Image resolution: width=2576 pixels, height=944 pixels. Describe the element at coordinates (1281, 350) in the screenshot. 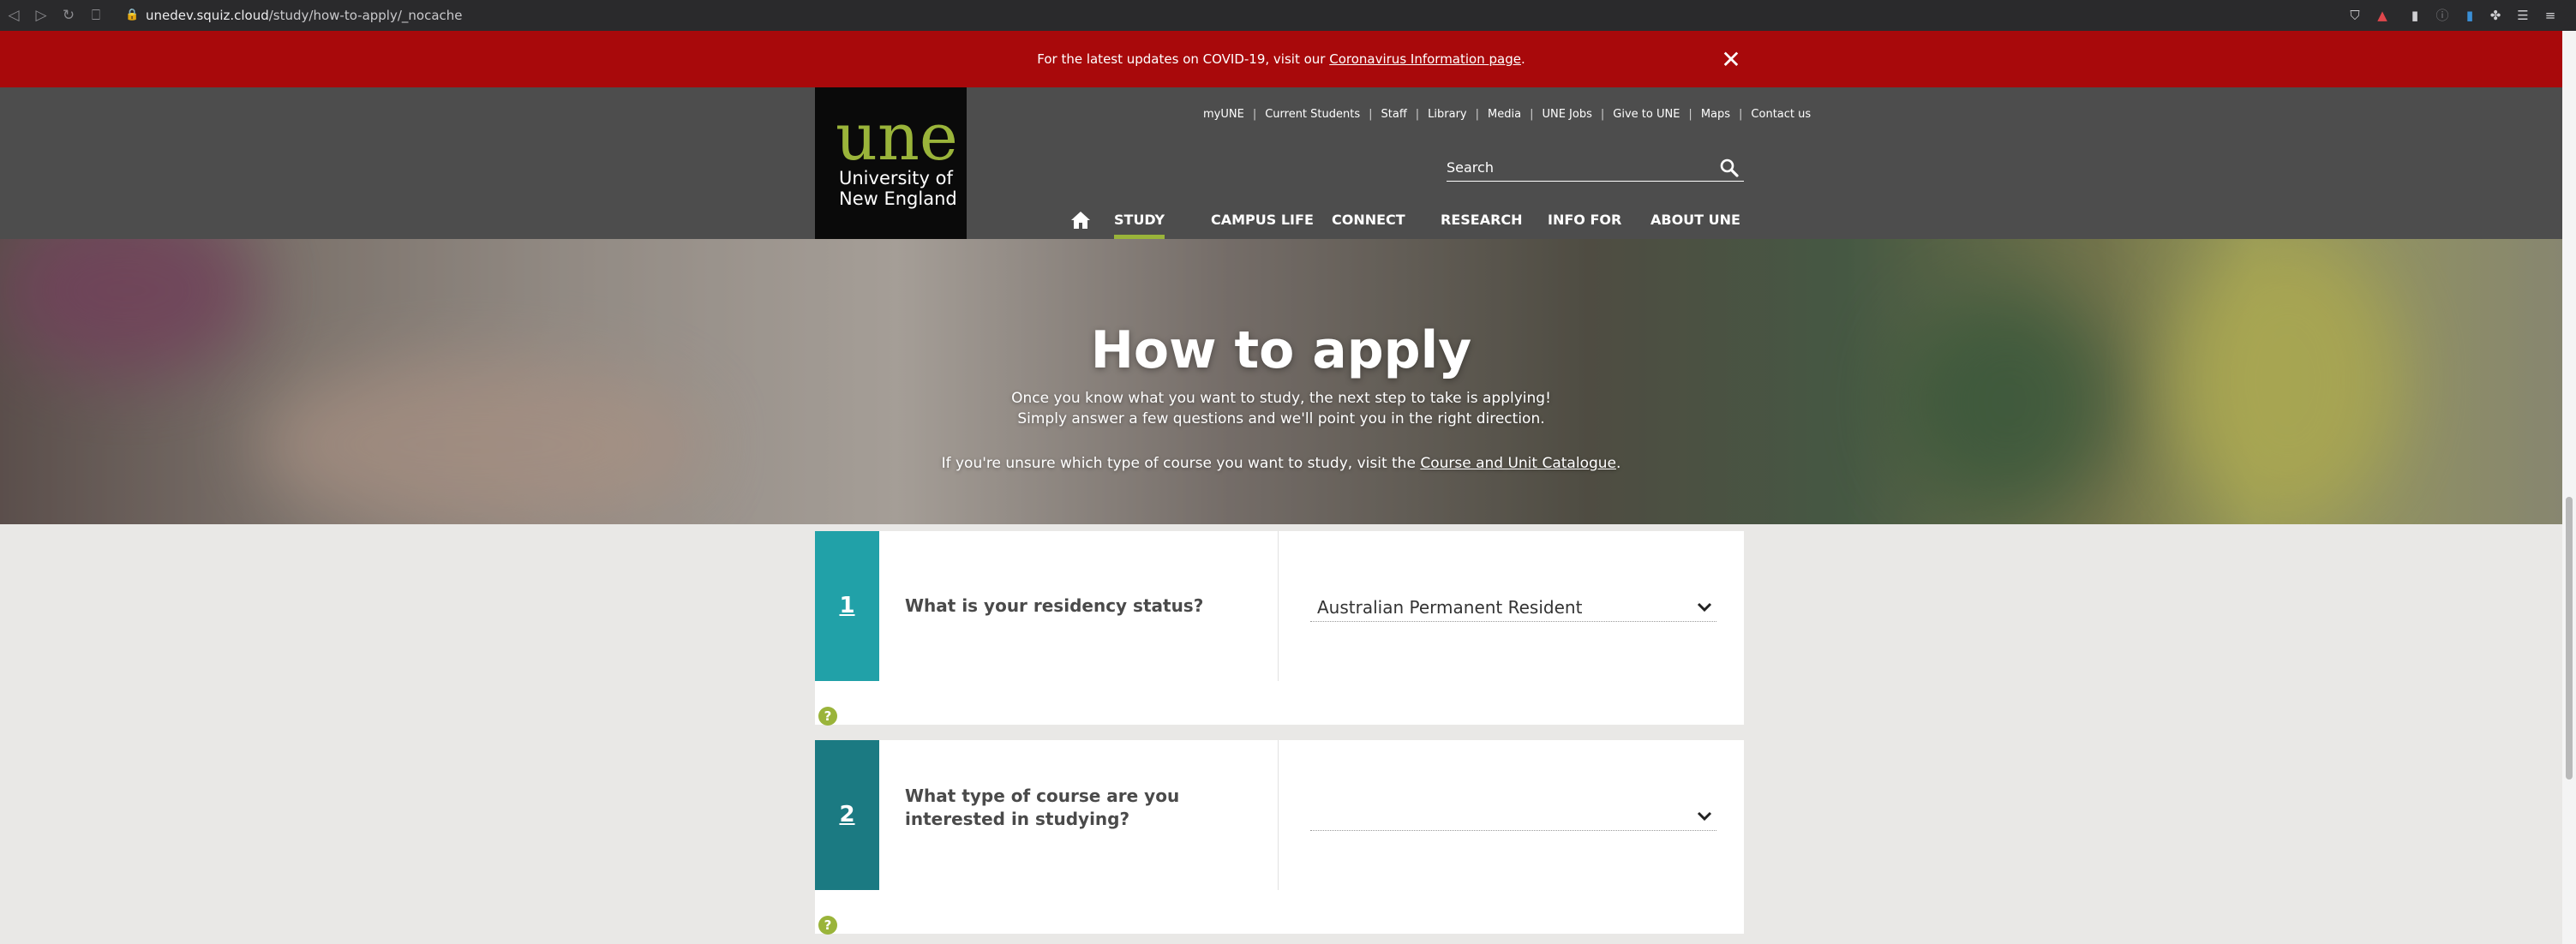

I see `page-title: How to apply` at that location.